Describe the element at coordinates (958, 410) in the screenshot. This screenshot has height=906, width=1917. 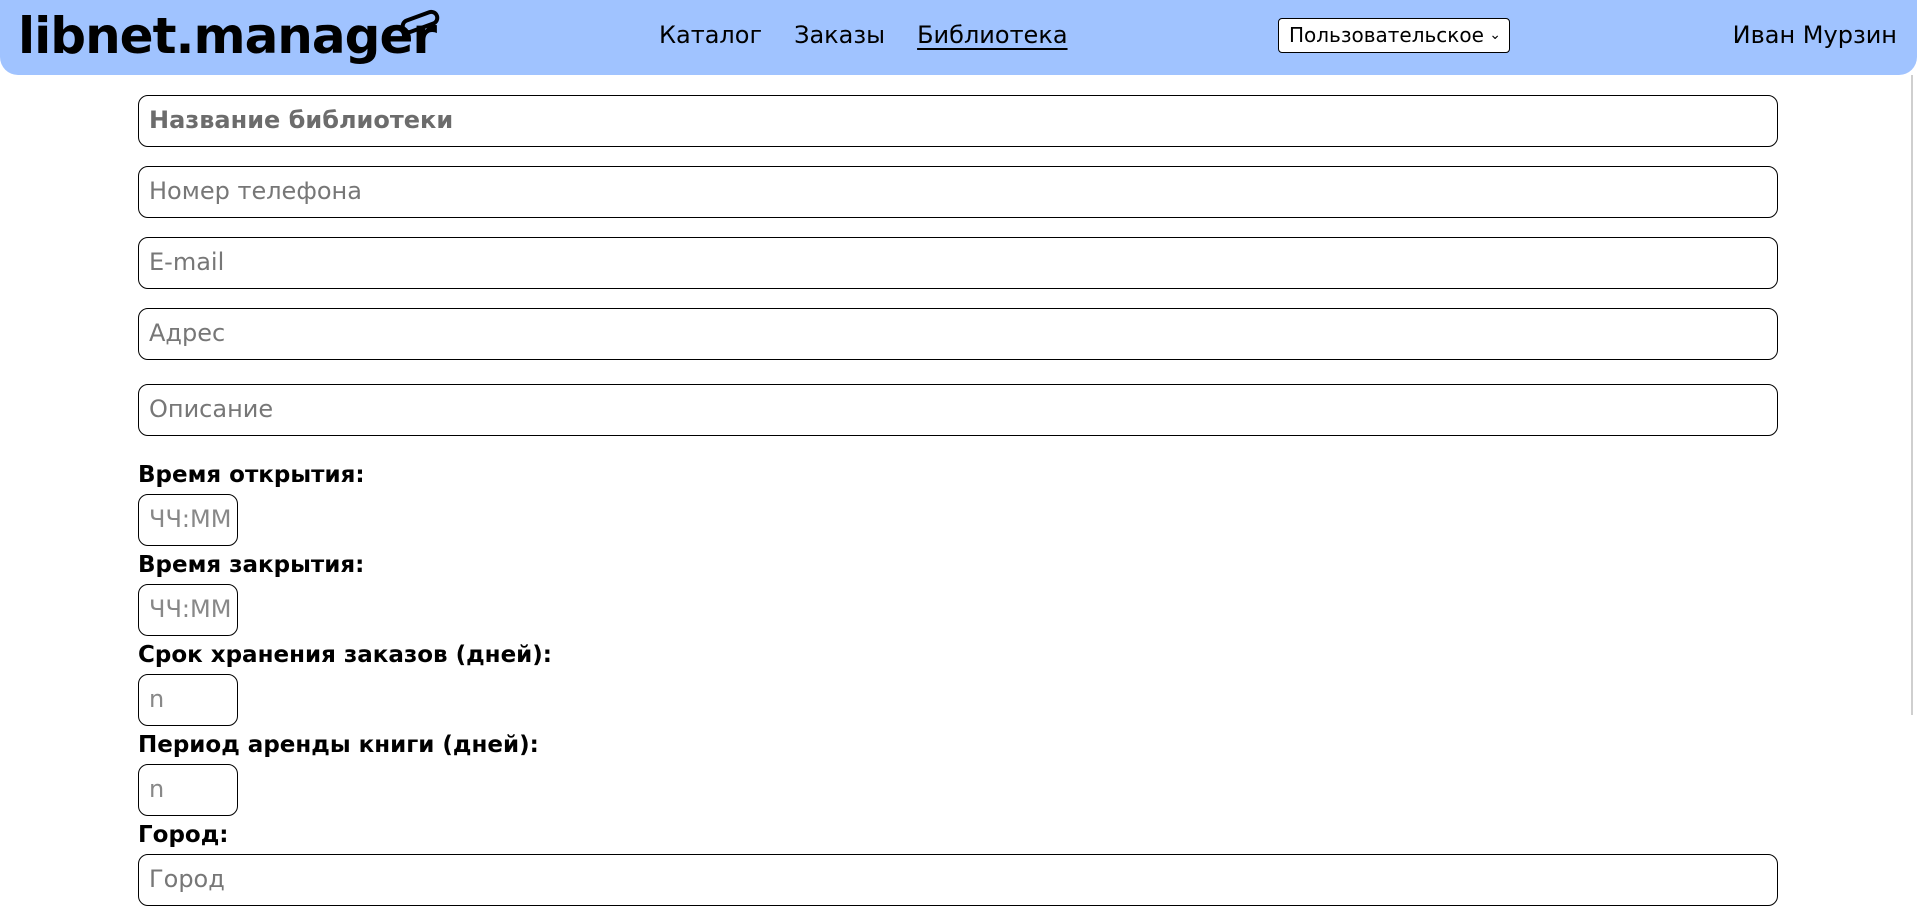
I see `description-input: Описание` at that location.